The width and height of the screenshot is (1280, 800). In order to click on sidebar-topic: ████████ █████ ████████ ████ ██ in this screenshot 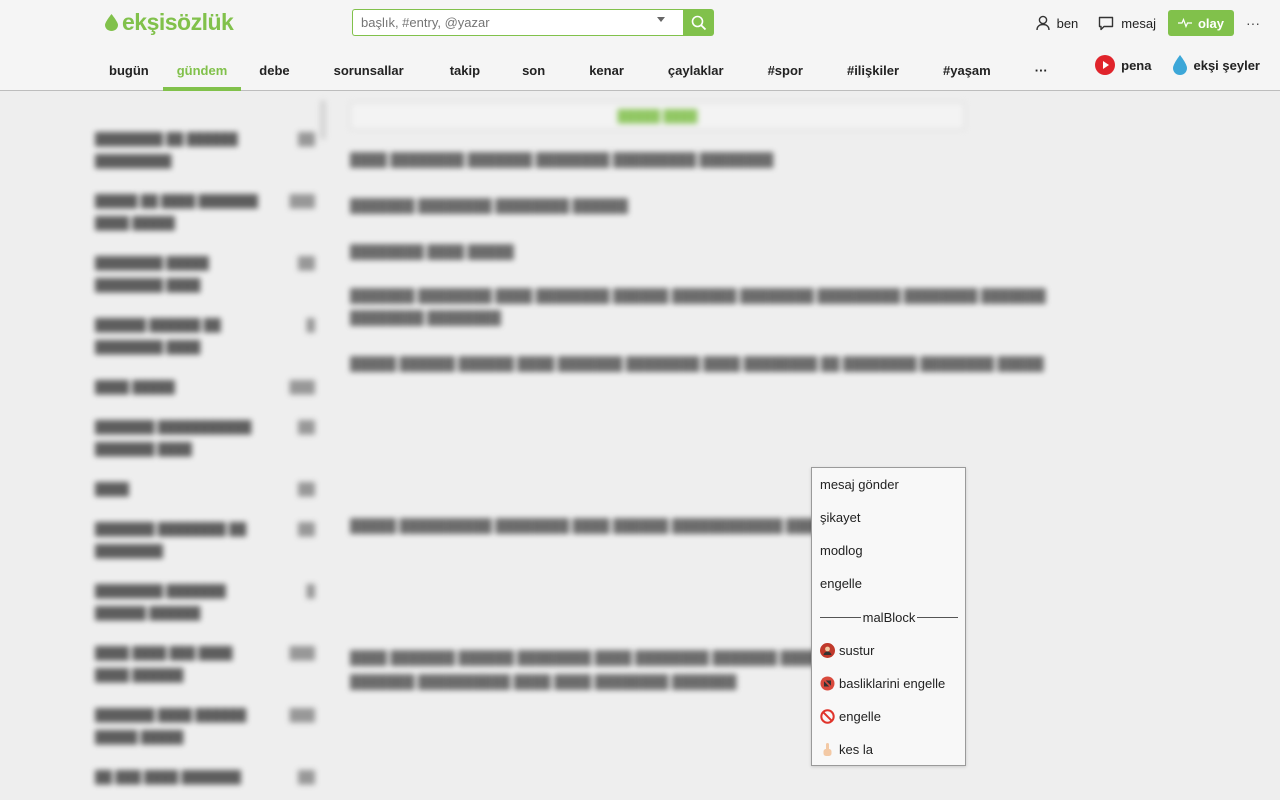, I will do `click(205, 274)`.